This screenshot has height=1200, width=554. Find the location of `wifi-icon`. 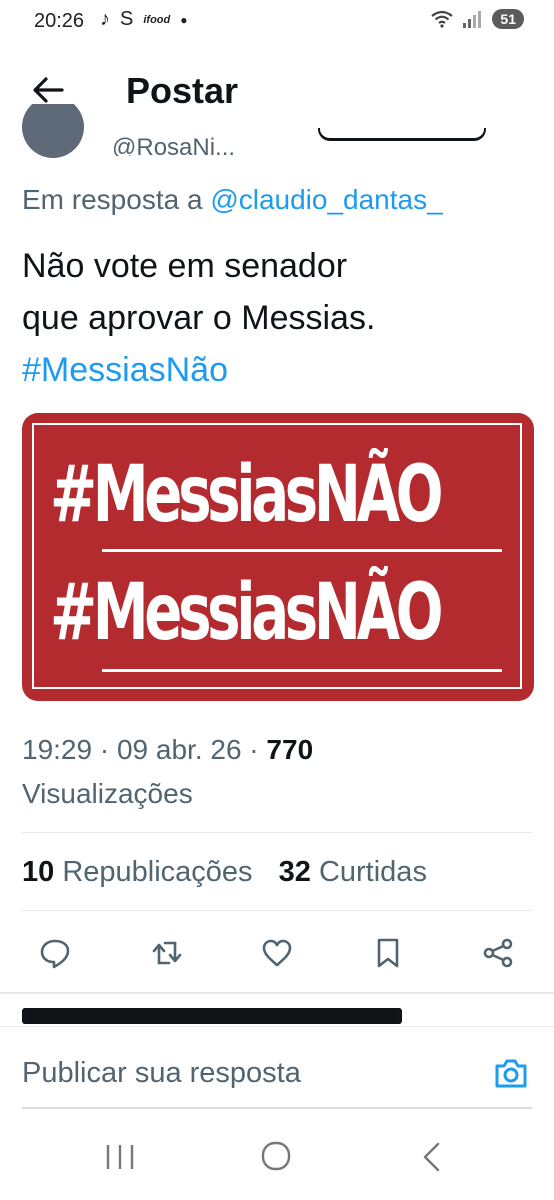

wifi-icon is located at coordinates (442, 19).